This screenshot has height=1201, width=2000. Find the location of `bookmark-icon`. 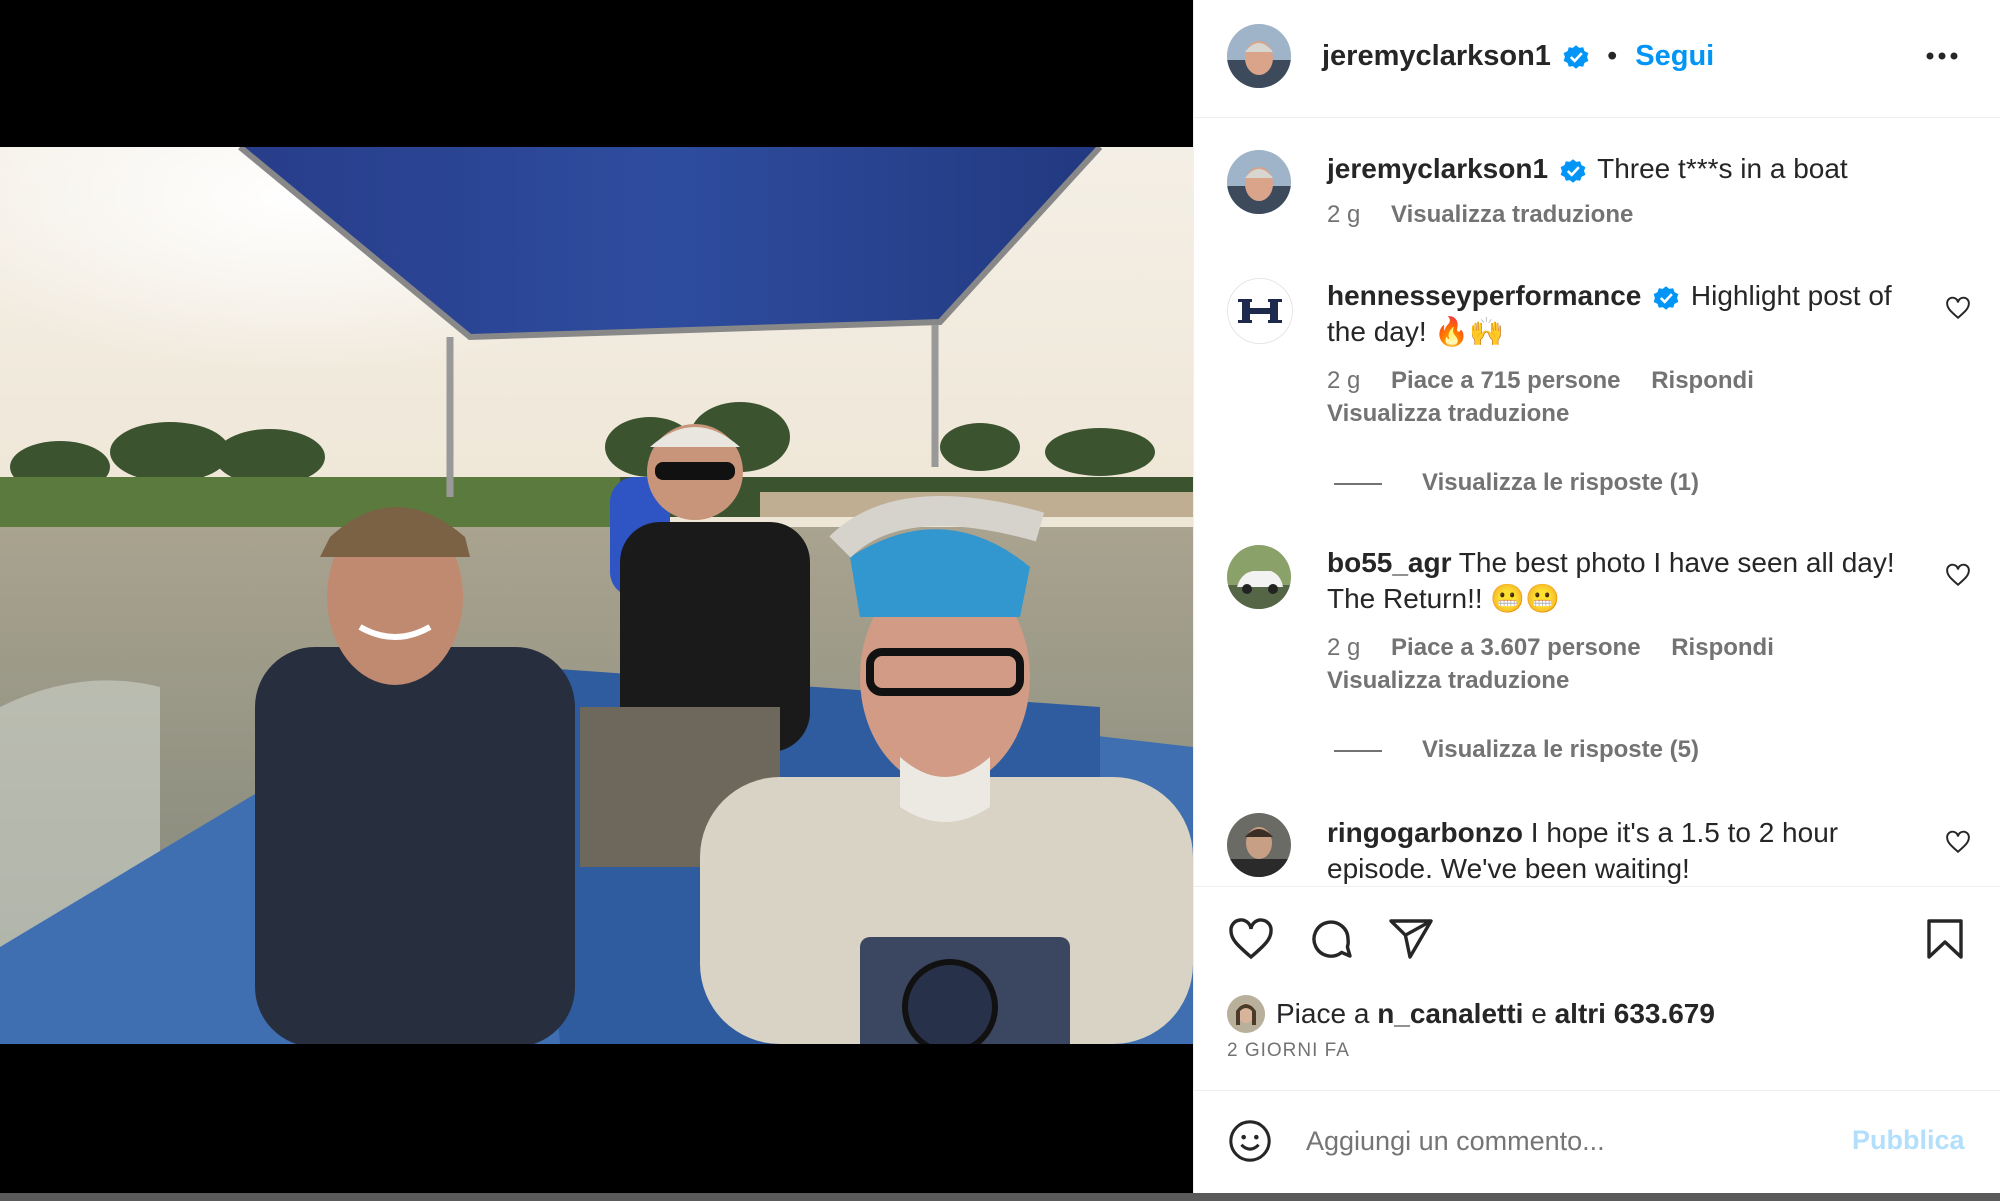

bookmark-icon is located at coordinates (1945, 939).